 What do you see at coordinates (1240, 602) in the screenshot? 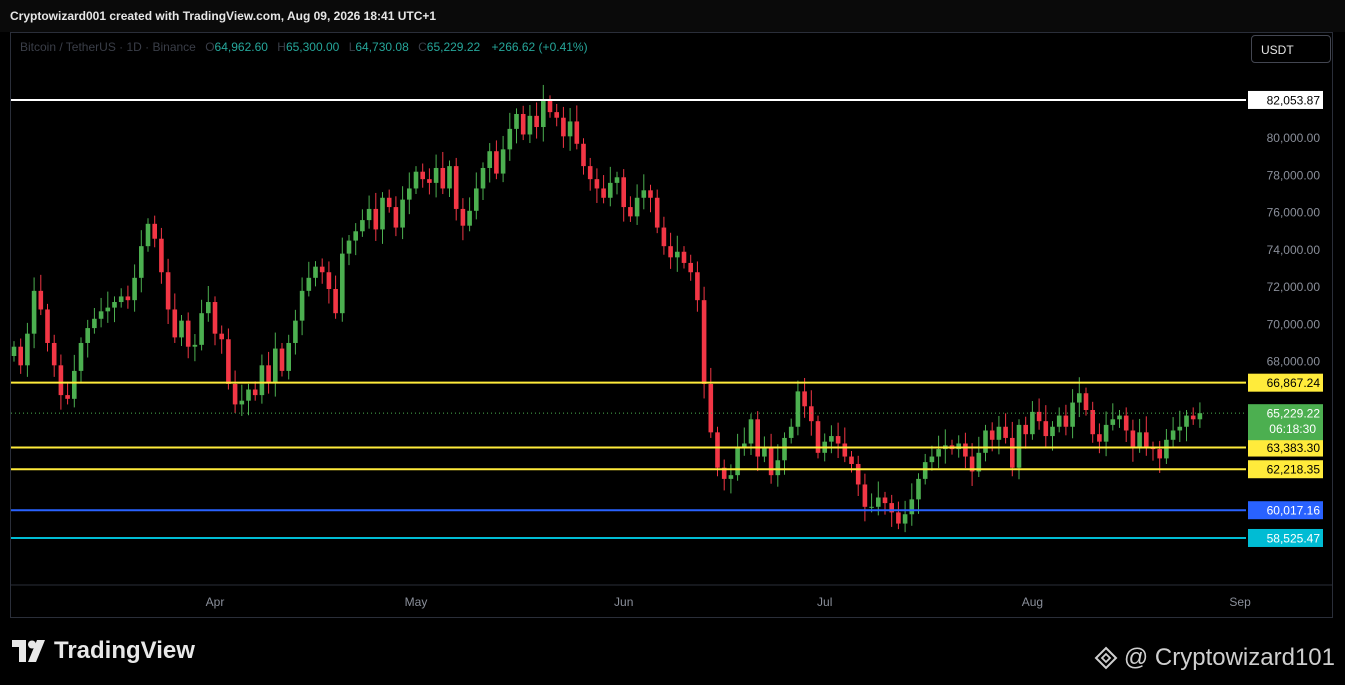
I see `time-tick-label: Sep` at bounding box center [1240, 602].